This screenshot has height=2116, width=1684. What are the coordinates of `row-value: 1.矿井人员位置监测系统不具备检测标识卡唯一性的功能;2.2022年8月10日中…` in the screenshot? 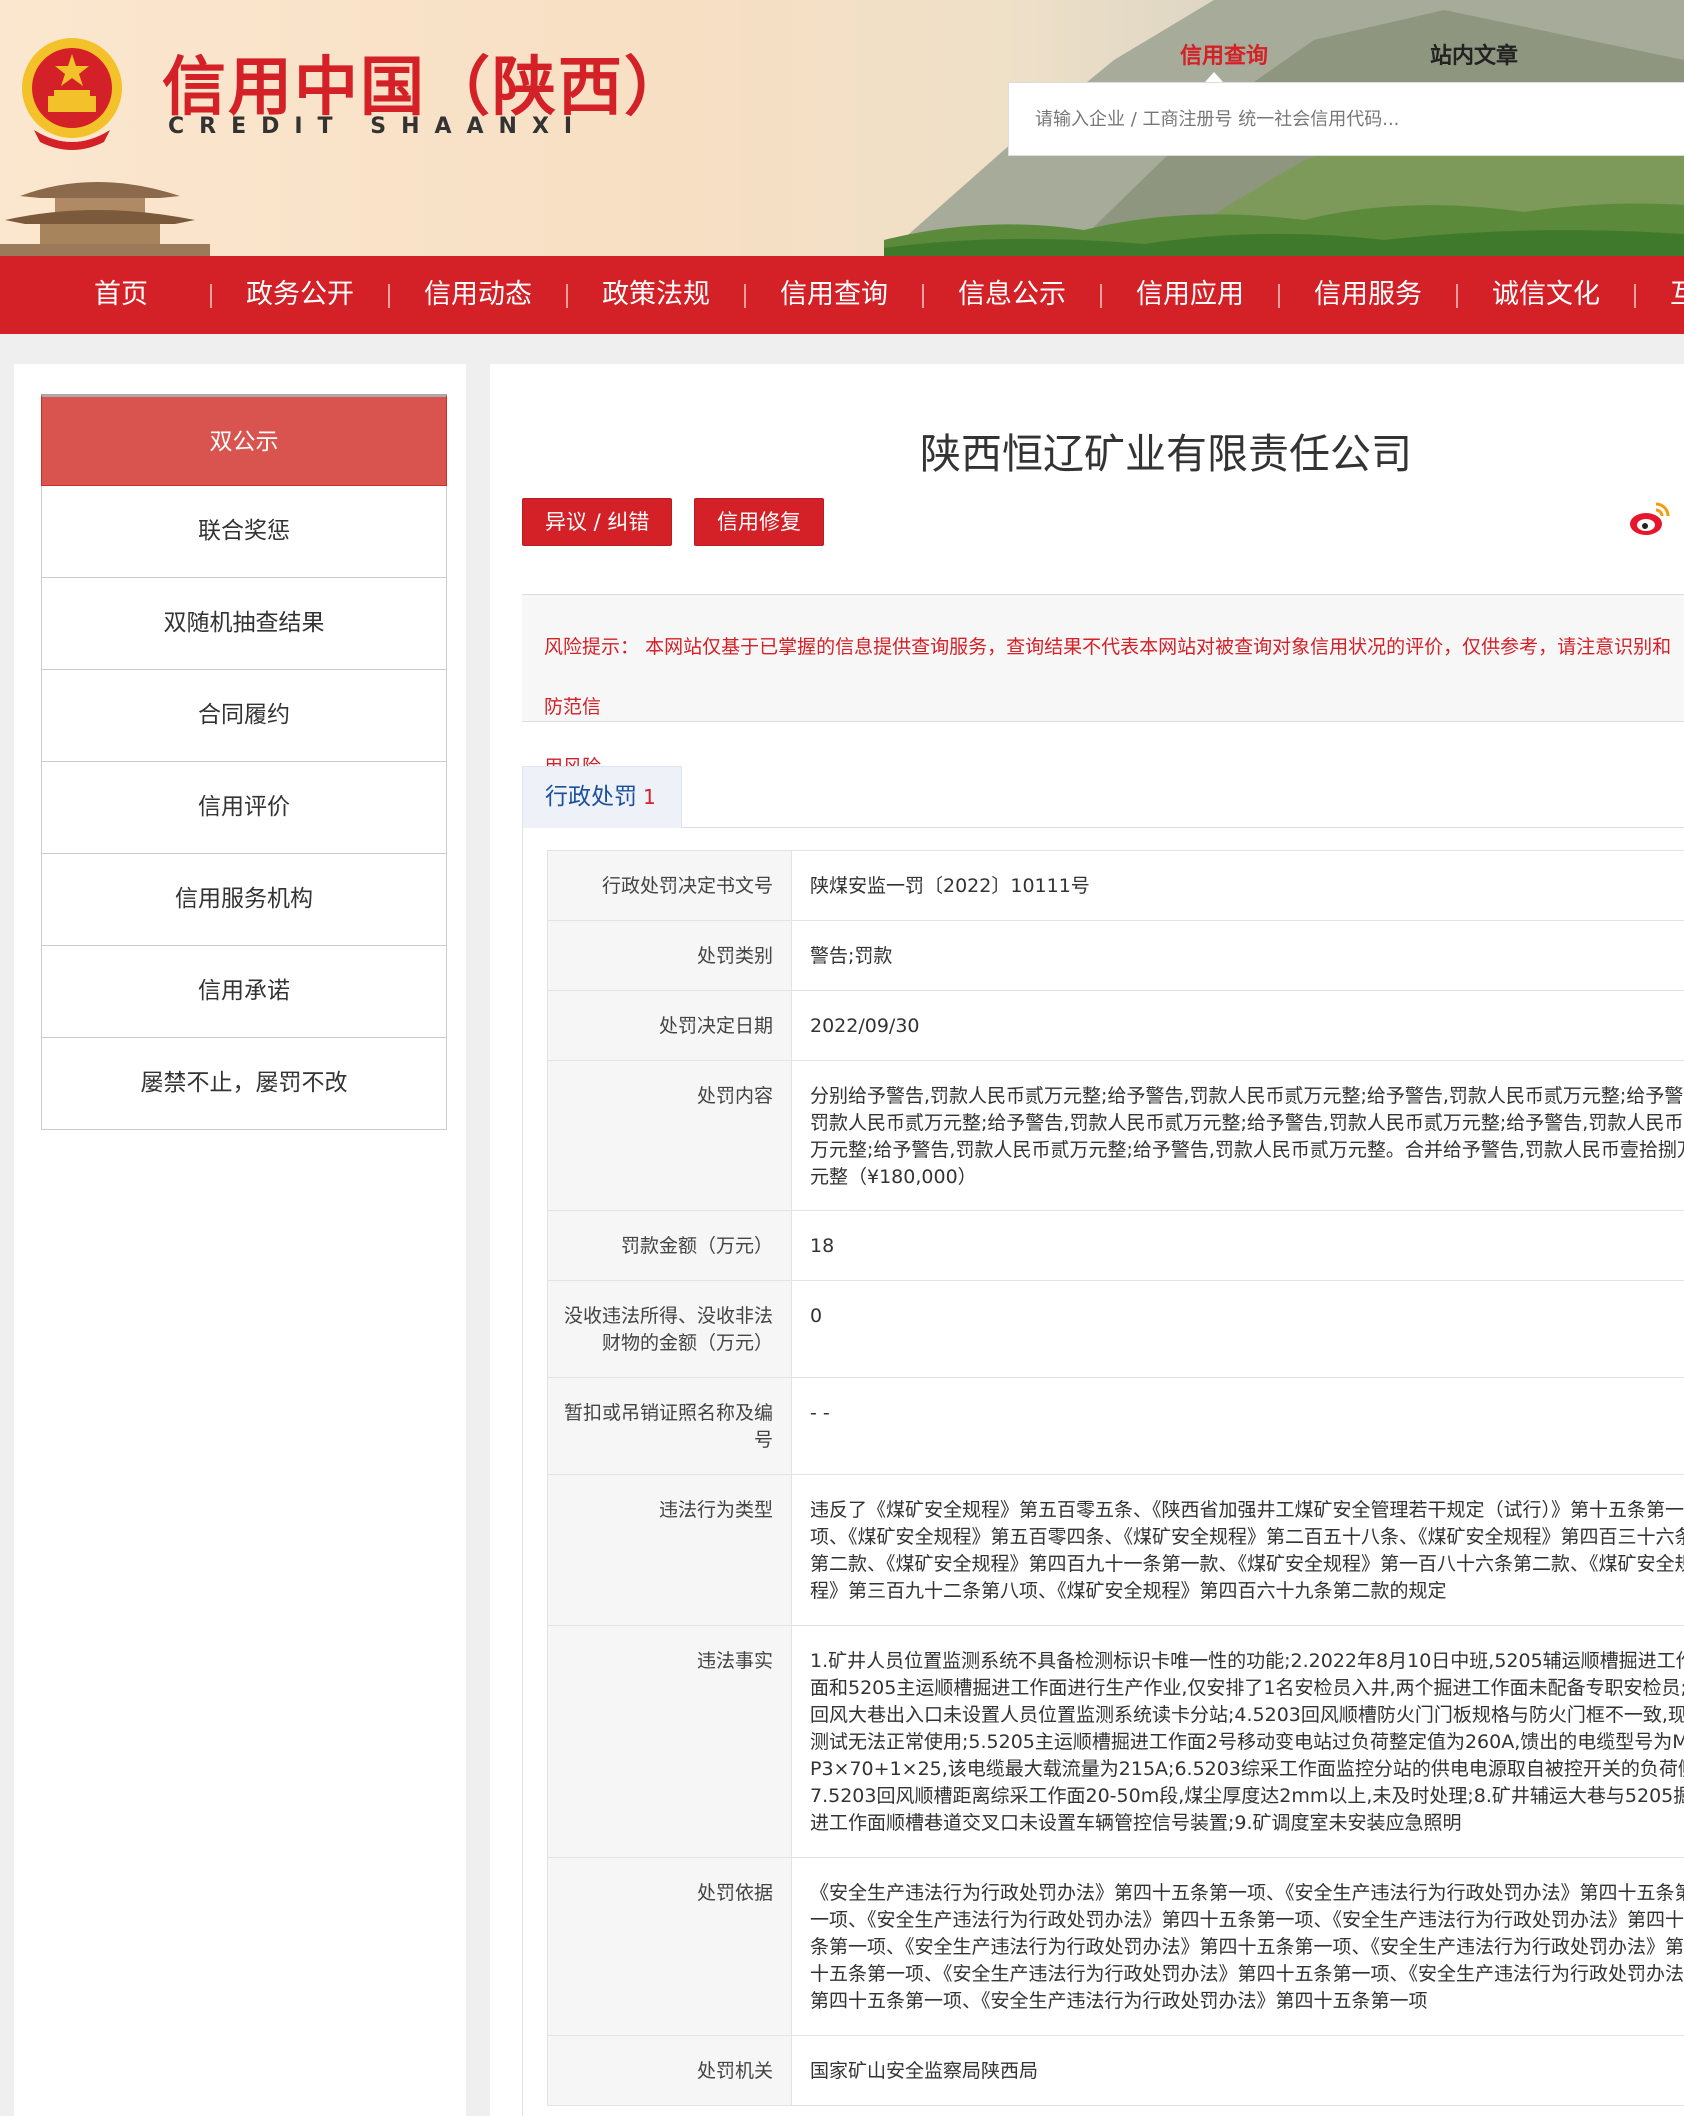 It's located at (1237, 1741).